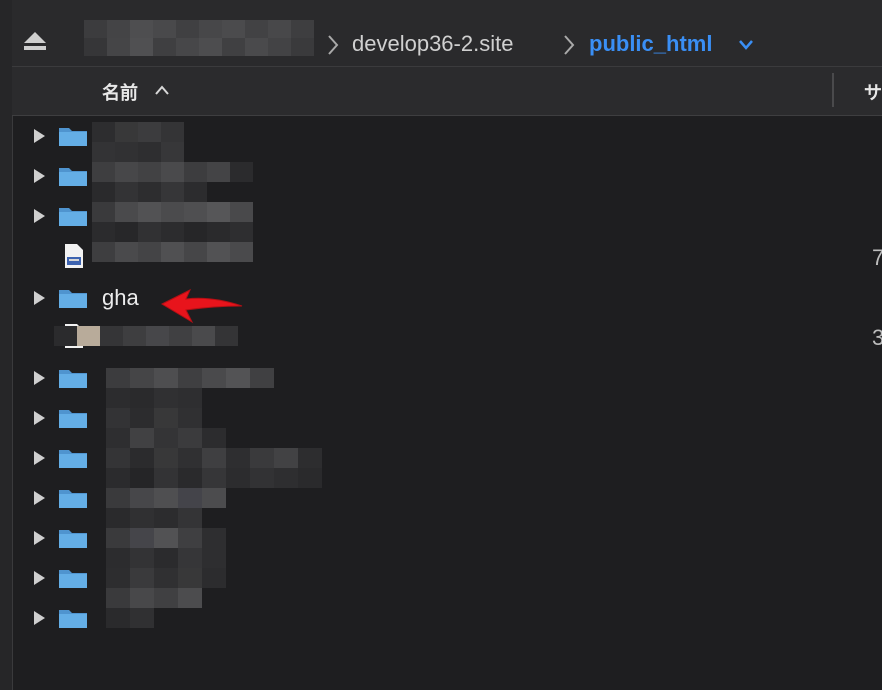  Describe the element at coordinates (432, 44) in the screenshot. I see `breadcrumb-site: develop36-2.site` at that location.